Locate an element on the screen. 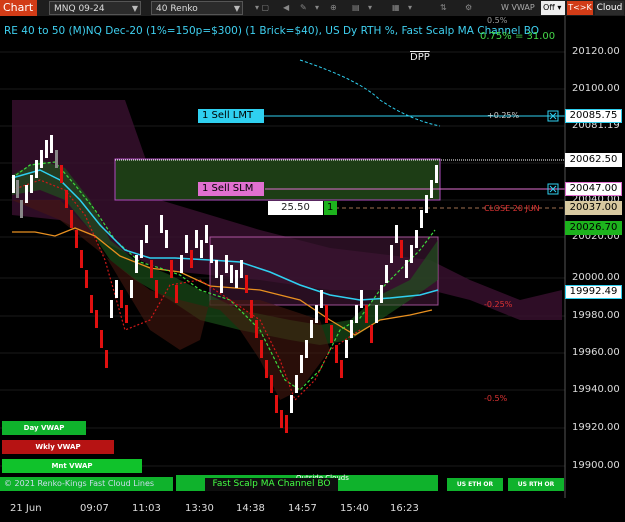 The image size is (625, 522). price-flag-upper: 20026.70 is located at coordinates (593, 228).